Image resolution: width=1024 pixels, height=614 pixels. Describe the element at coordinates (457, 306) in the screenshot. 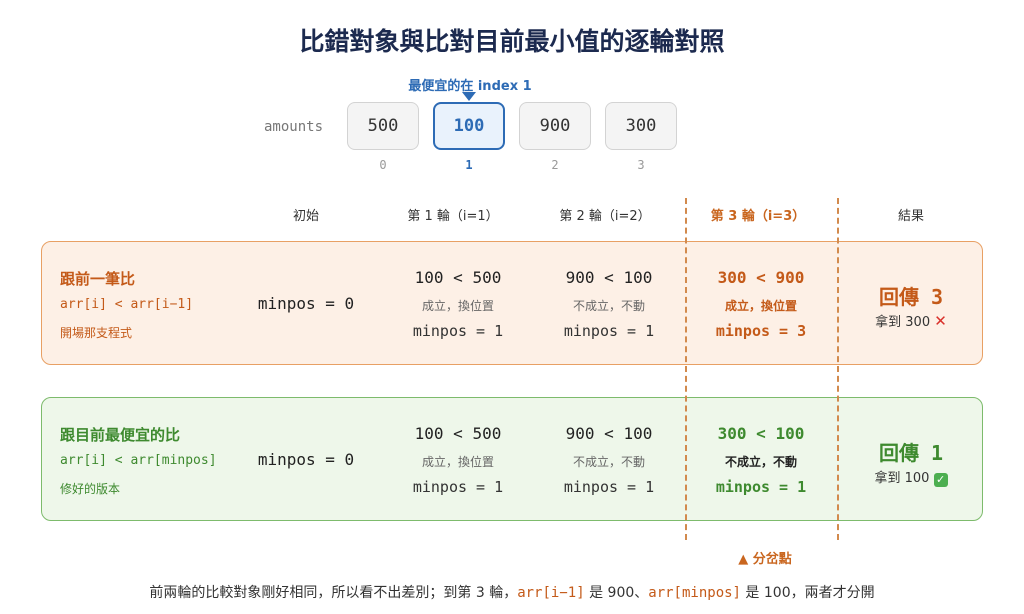

I see `wrong-r1-note: 成立，換位置` at that location.